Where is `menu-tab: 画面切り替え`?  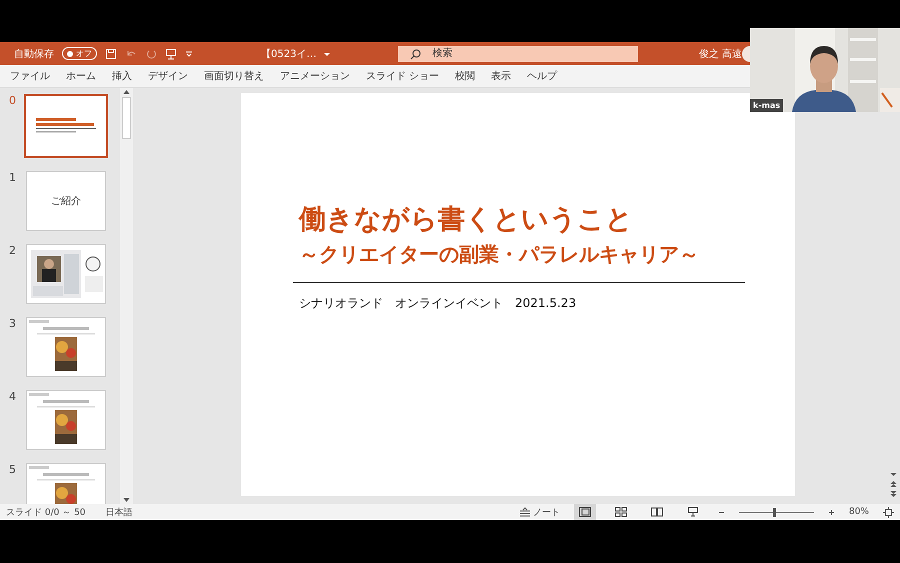 menu-tab: 画面切り替え is located at coordinates (239, 76).